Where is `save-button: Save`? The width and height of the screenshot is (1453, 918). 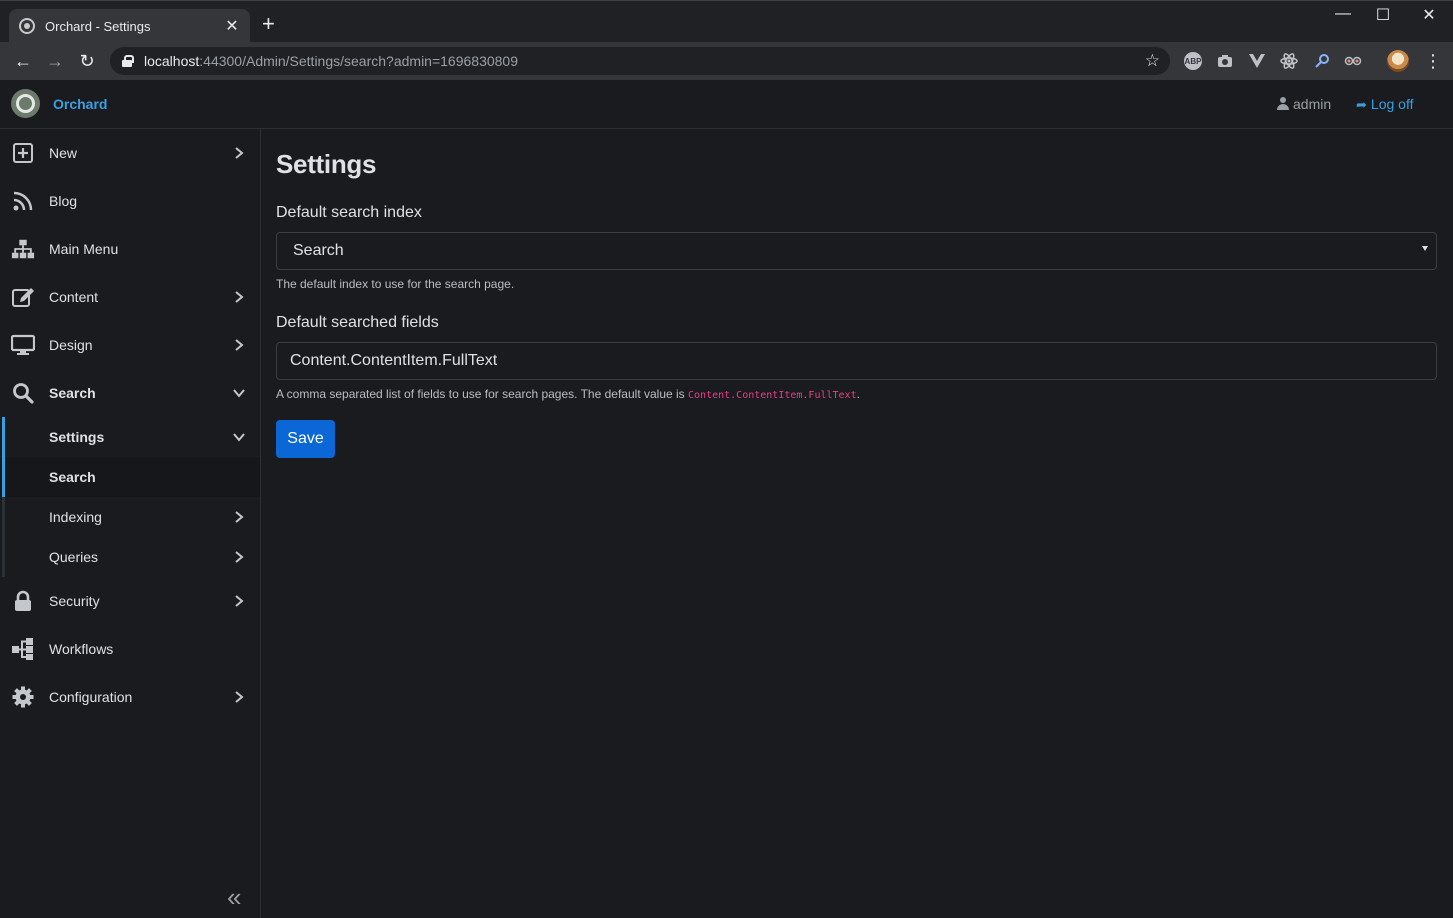
save-button: Save is located at coordinates (305, 439).